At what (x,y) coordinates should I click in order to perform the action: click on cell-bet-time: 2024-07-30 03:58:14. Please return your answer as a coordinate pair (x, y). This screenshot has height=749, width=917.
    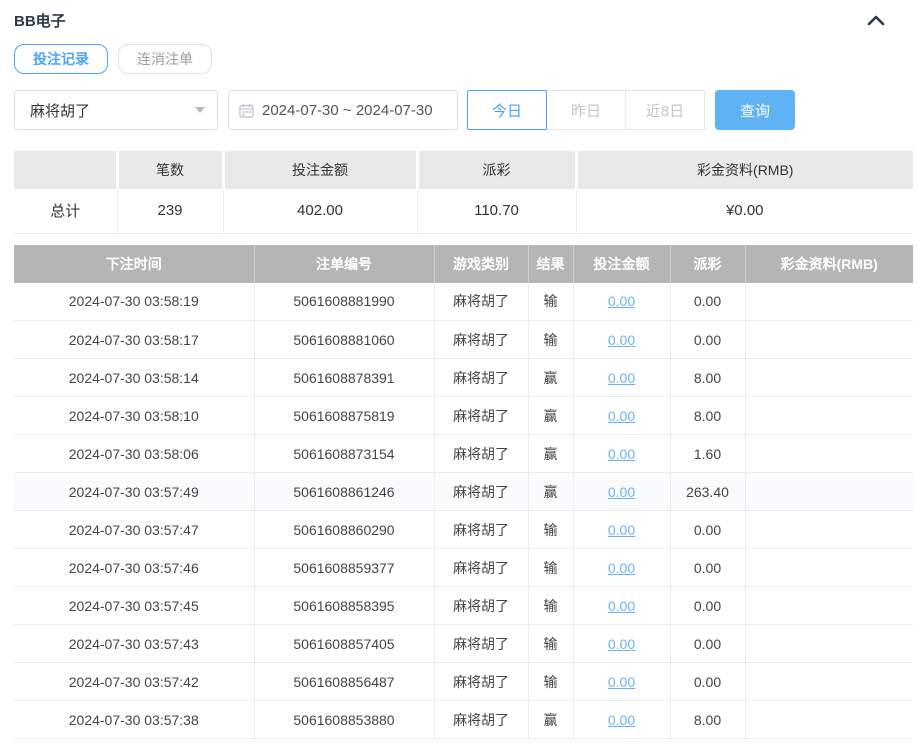
    Looking at the image, I should click on (134, 377).